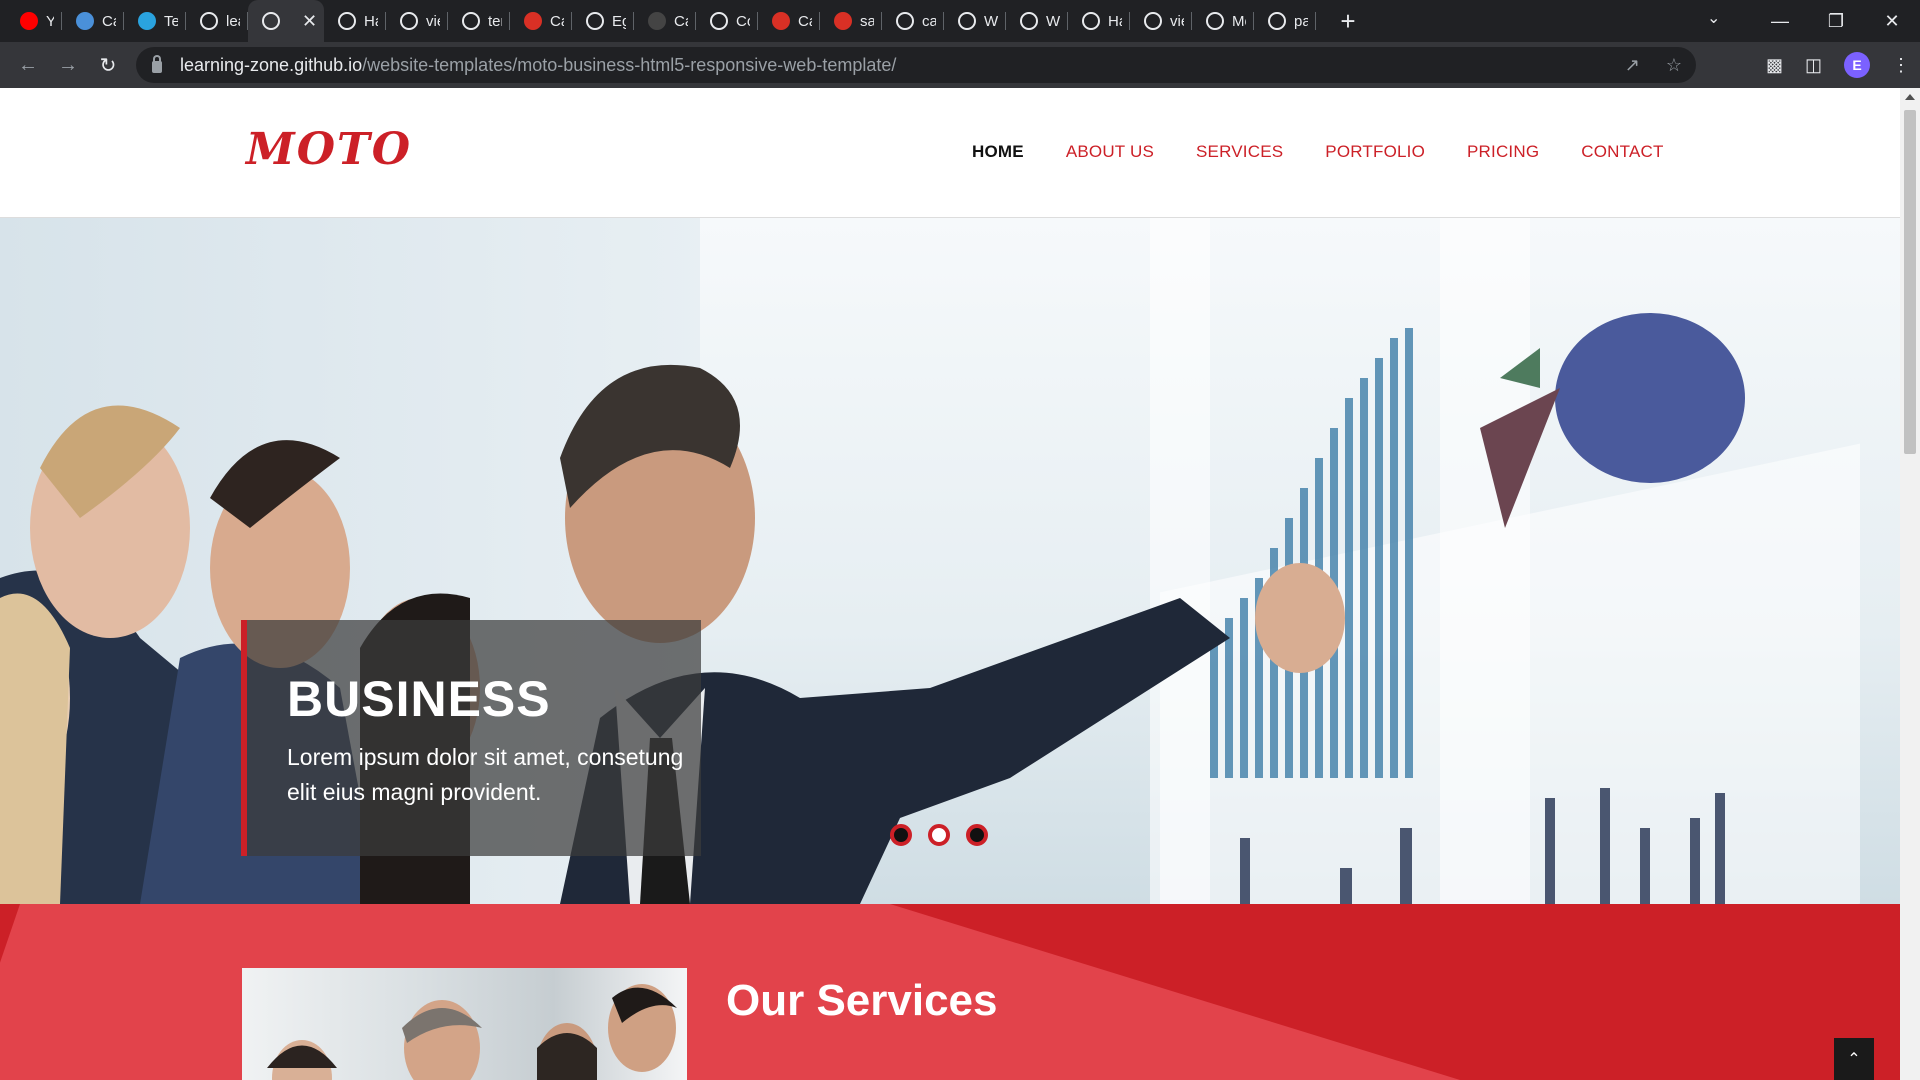  I want to click on close-window-icon: ✕, so click(1892, 21).